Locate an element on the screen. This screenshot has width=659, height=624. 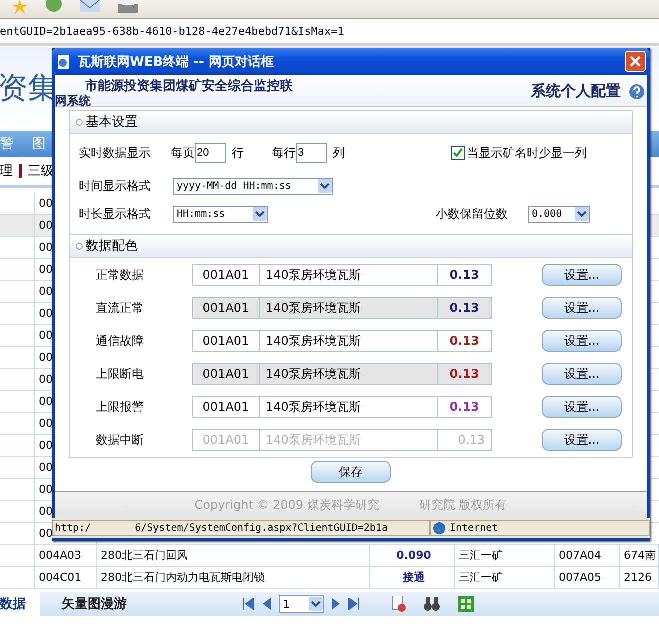
status-url: 6/System/SystemConfig.aspx?ClientGUID=2b1a is located at coordinates (261, 528).